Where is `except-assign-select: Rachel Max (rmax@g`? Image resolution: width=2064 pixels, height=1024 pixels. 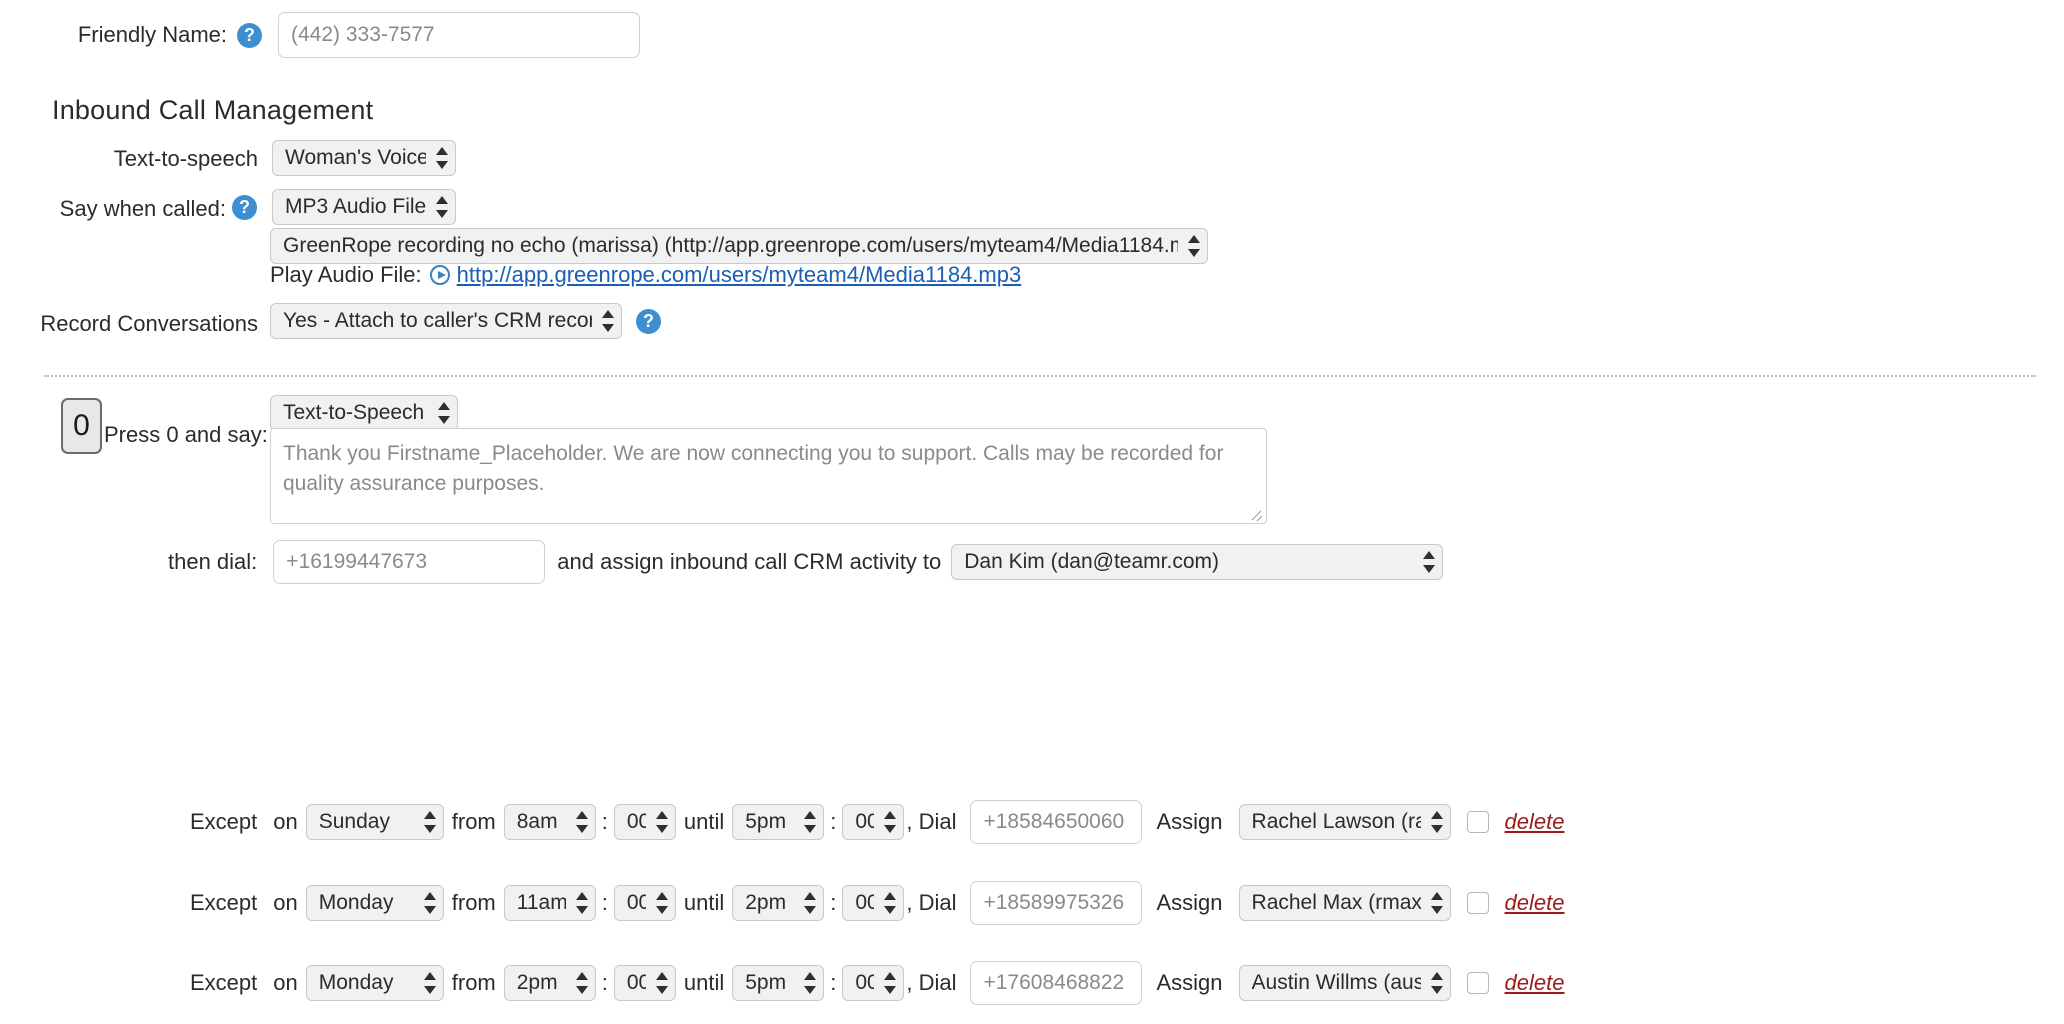 except-assign-select: Rachel Max (rmax@g is located at coordinates (1344, 903).